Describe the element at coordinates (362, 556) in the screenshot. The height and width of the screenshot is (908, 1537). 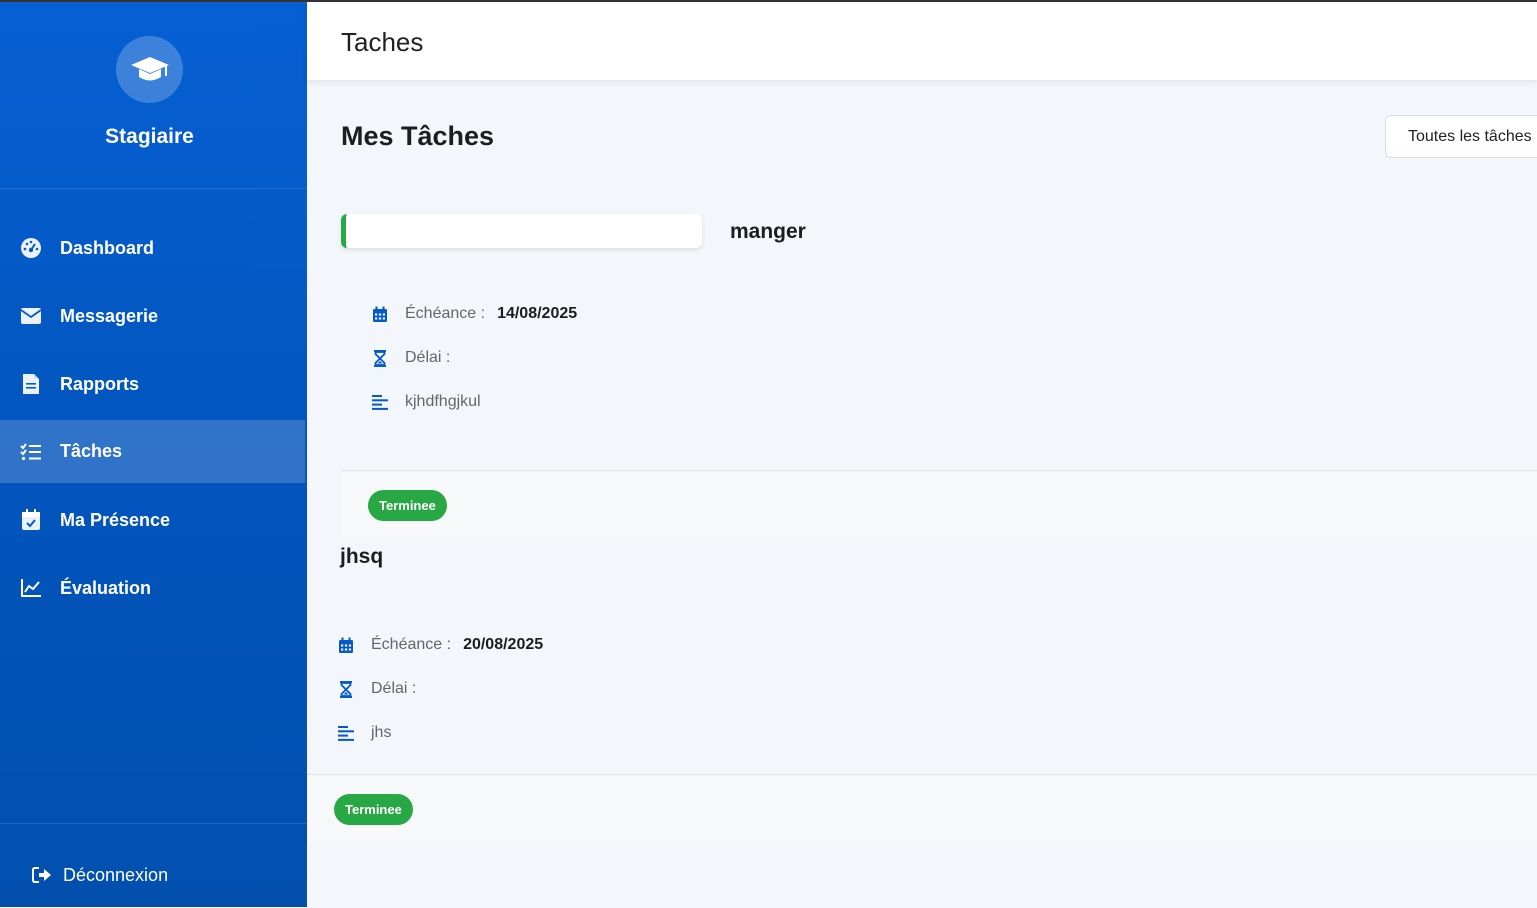
I see `task-title: jhsq` at that location.